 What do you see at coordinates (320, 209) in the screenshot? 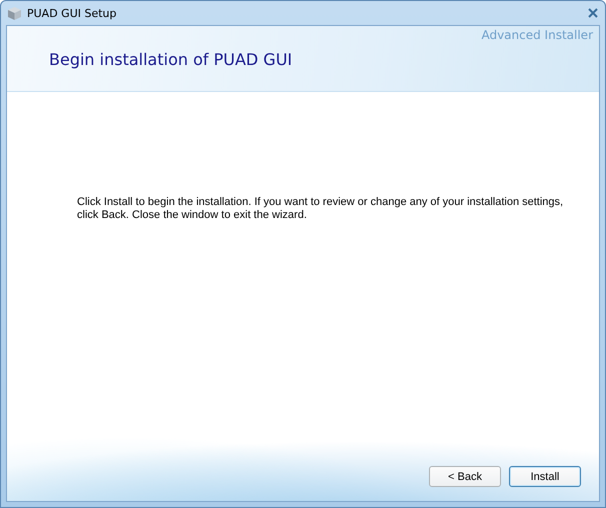
I see `instruction-text: Click Install to begin the installation. If you want to review or change any of your installation settings, click Back. Close the window to exit the wizard.` at bounding box center [320, 209].